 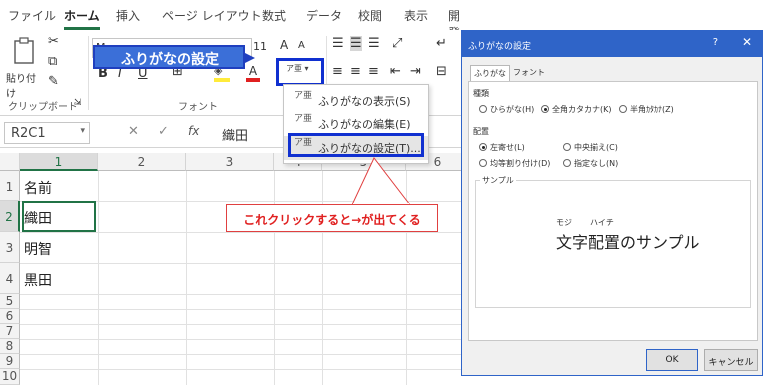 What do you see at coordinates (529, 73) in the screenshot?
I see `tab-font: フォント` at bounding box center [529, 73].